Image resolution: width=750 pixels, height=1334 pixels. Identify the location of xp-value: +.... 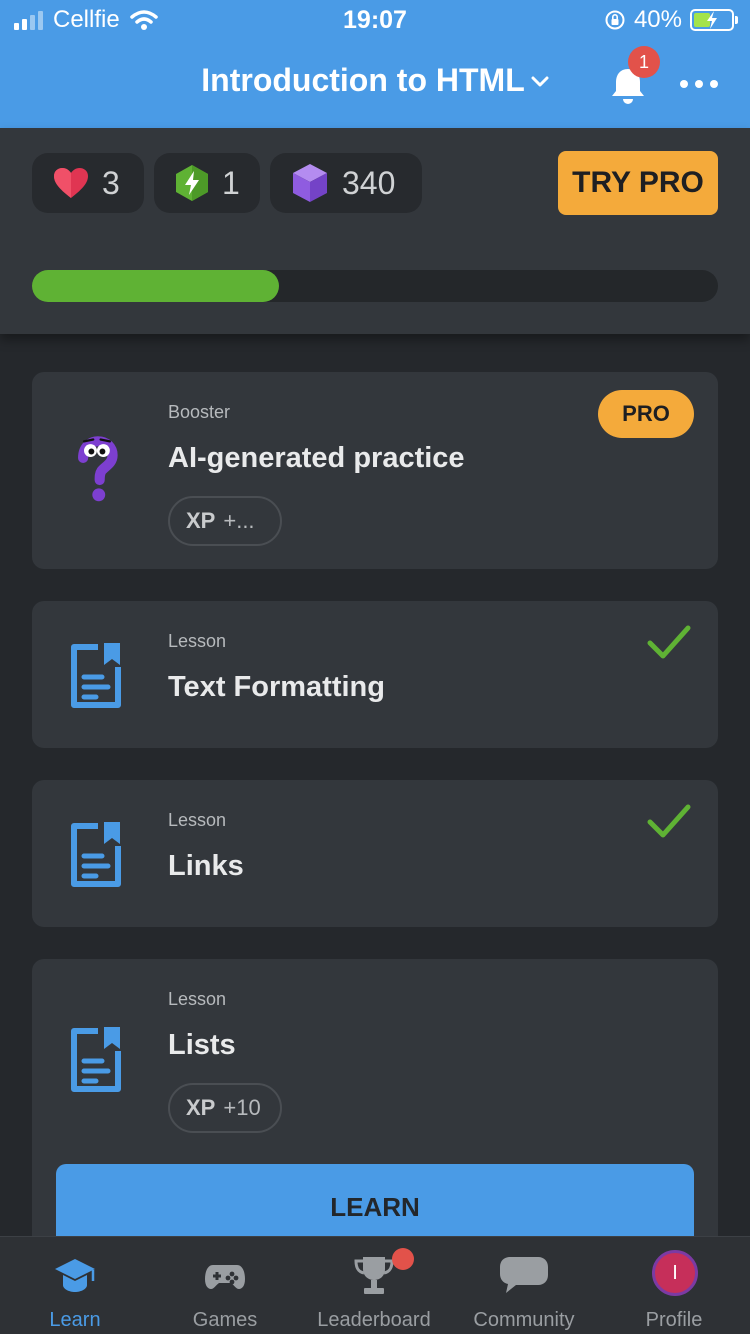
(239, 520).